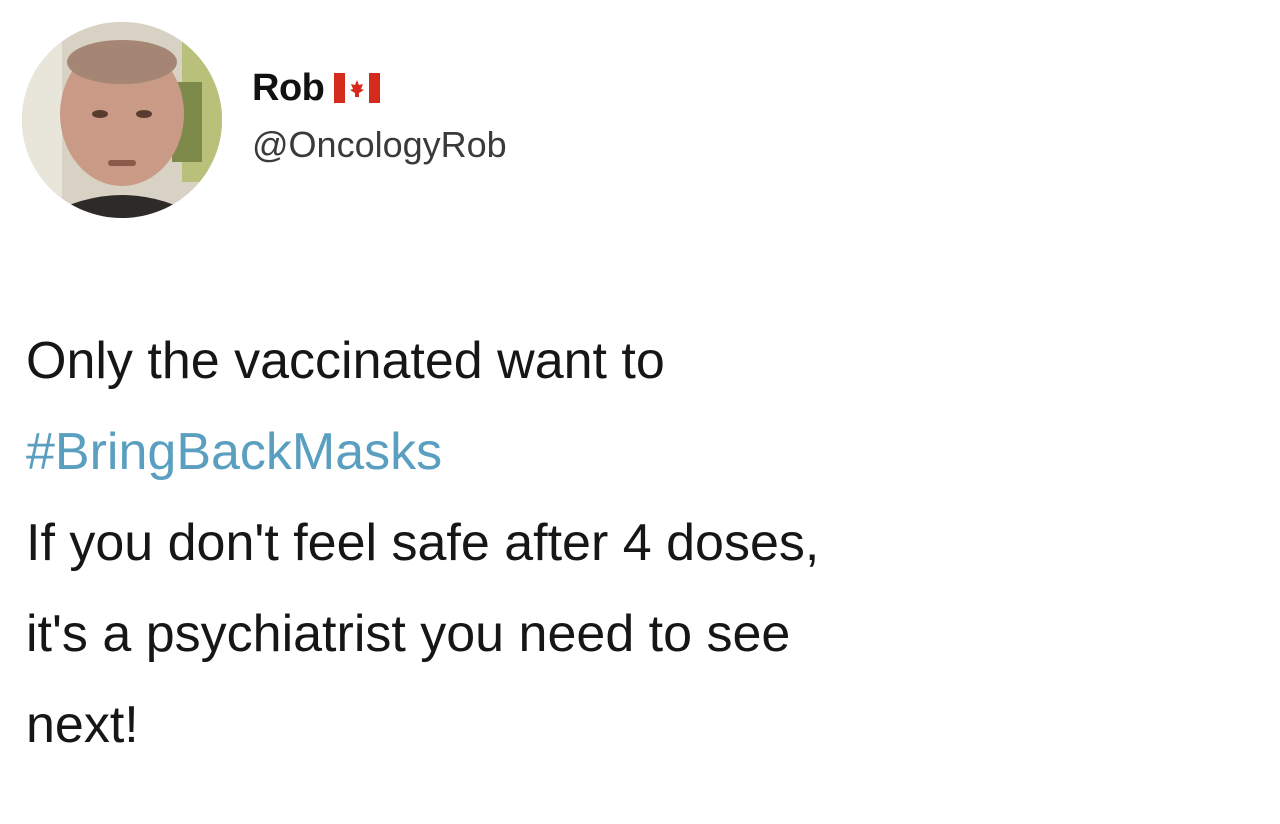 Image resolution: width=1280 pixels, height=824 pixels. I want to click on user-info: Rob @OncologyRob, so click(379, 113).